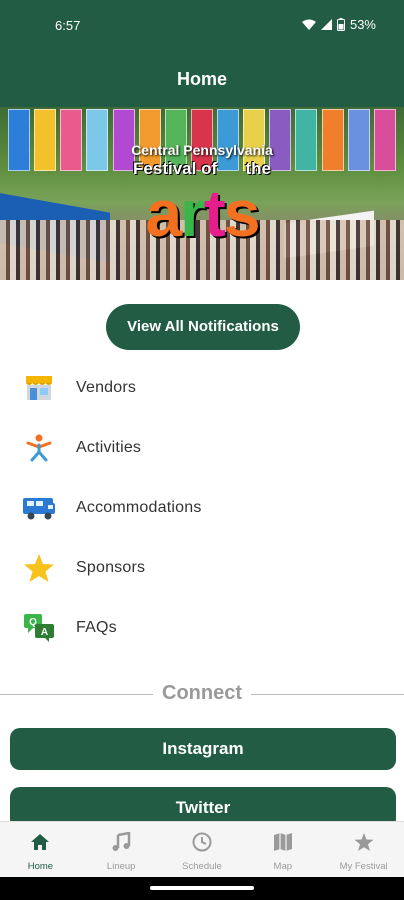 The image size is (404, 900). Describe the element at coordinates (44, 632) in the screenshot. I see `svg-text: A` at that location.